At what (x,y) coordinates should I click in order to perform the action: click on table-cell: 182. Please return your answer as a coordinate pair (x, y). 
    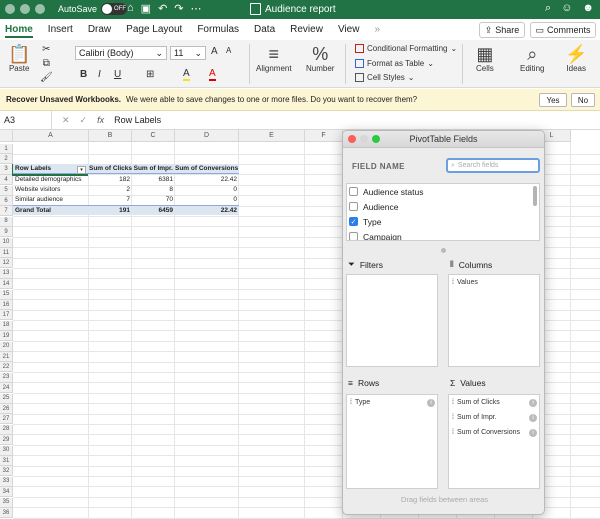
    Looking at the image, I should click on (110, 180).